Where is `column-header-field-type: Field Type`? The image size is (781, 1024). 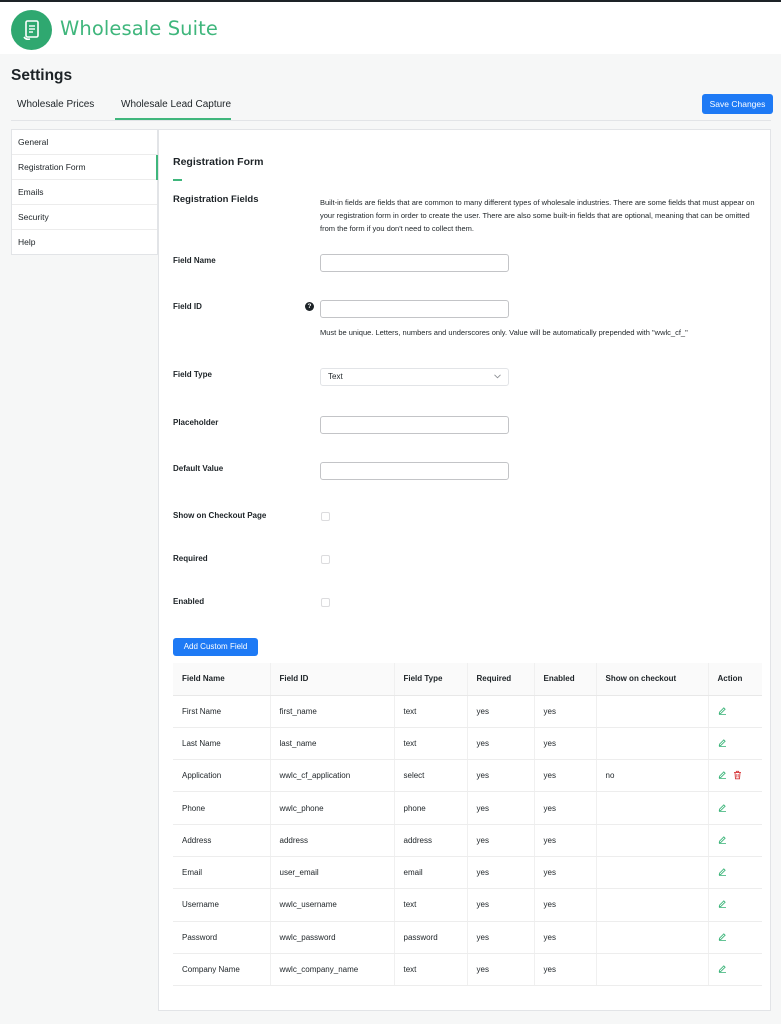 column-header-field-type: Field Type is located at coordinates (431, 679).